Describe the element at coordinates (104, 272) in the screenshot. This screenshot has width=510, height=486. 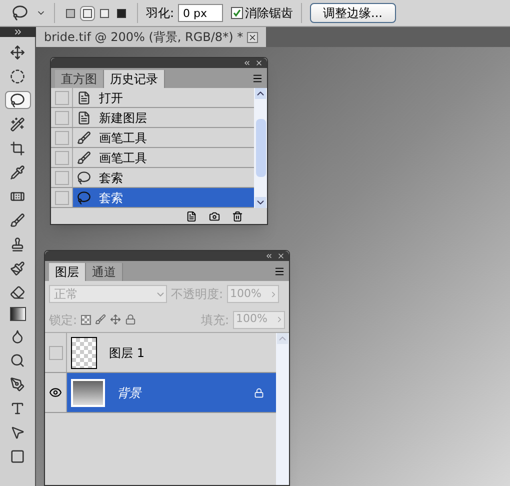
I see `panel-tab: 通道` at that location.